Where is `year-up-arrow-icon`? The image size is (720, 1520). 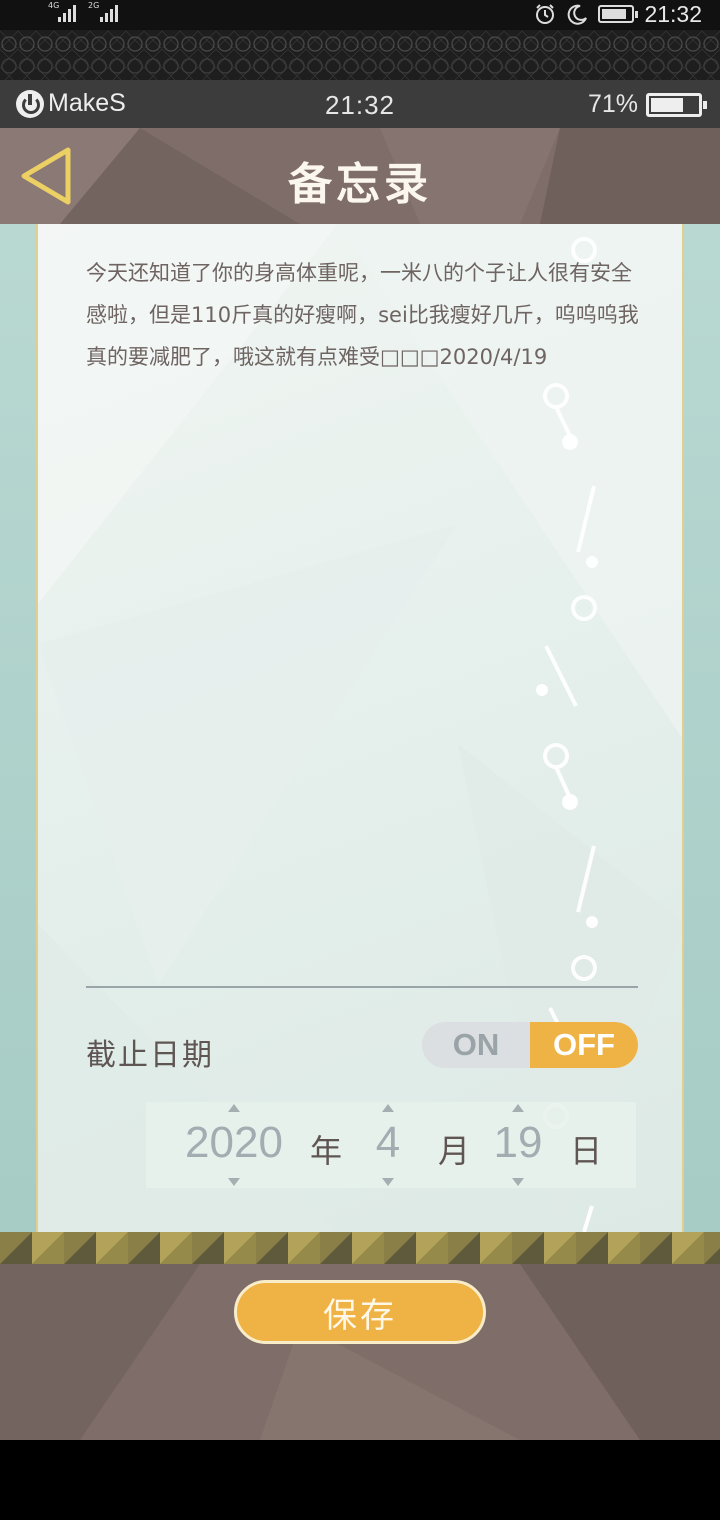 year-up-arrow-icon is located at coordinates (234, 1108).